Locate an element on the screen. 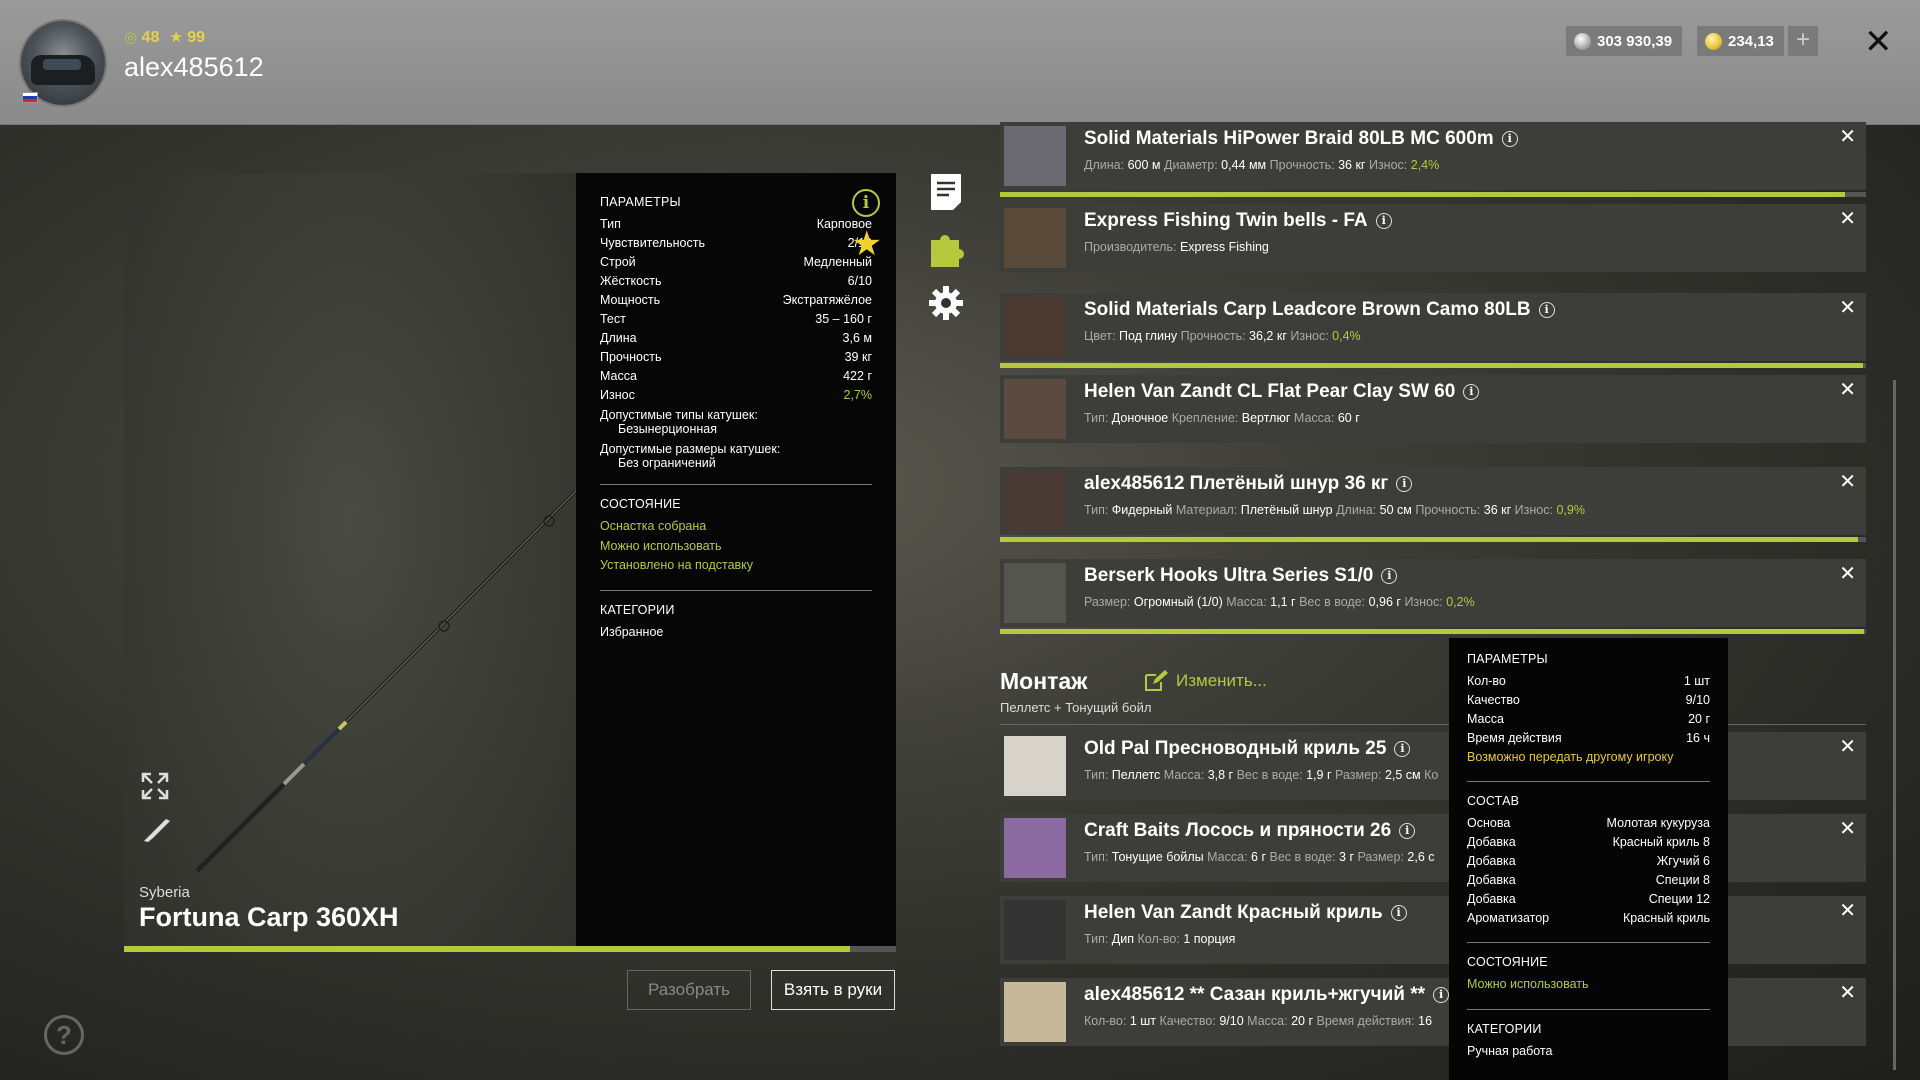 The width and height of the screenshot is (1920, 1080). desc-value: 2,6 с is located at coordinates (1421, 857).